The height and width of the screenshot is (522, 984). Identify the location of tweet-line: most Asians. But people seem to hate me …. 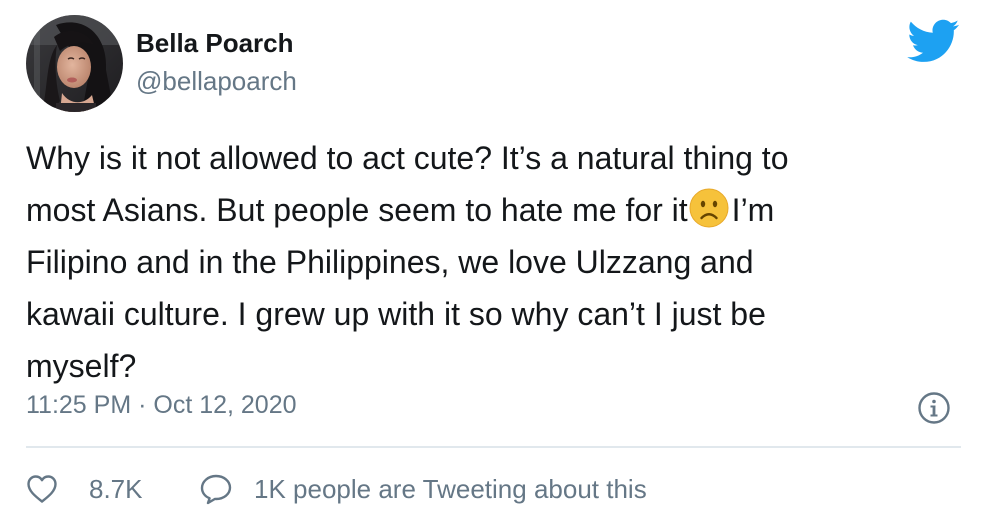
(357, 210).